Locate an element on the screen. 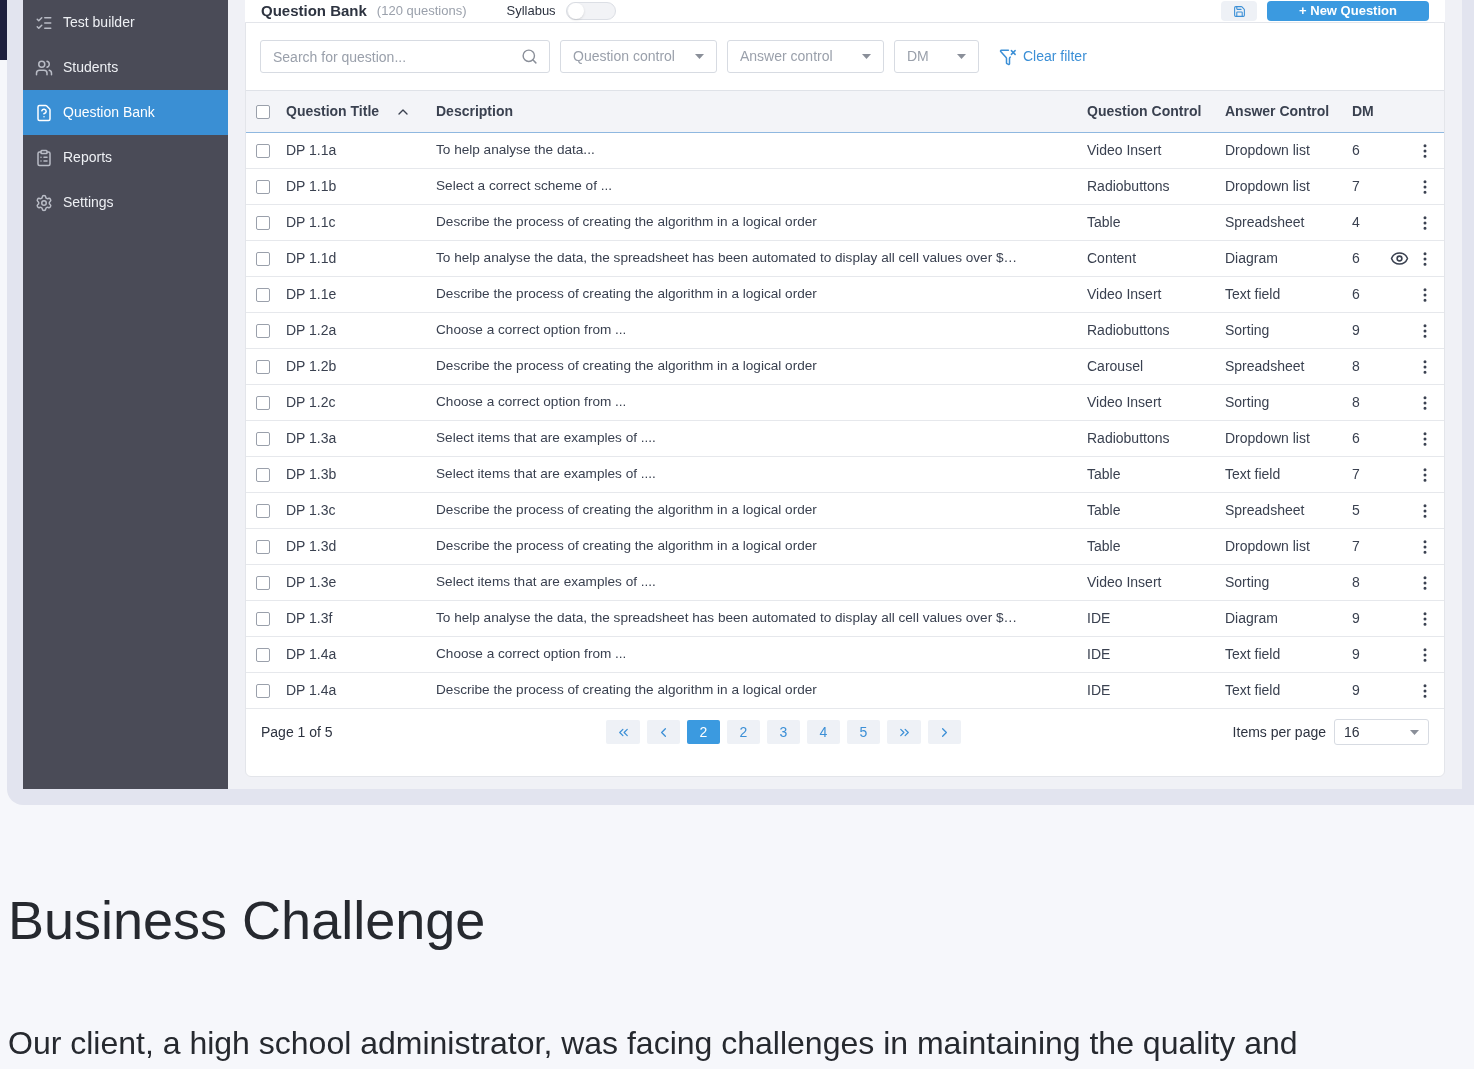 The width and height of the screenshot is (1474, 1069). save-icon is located at coordinates (1239, 11).